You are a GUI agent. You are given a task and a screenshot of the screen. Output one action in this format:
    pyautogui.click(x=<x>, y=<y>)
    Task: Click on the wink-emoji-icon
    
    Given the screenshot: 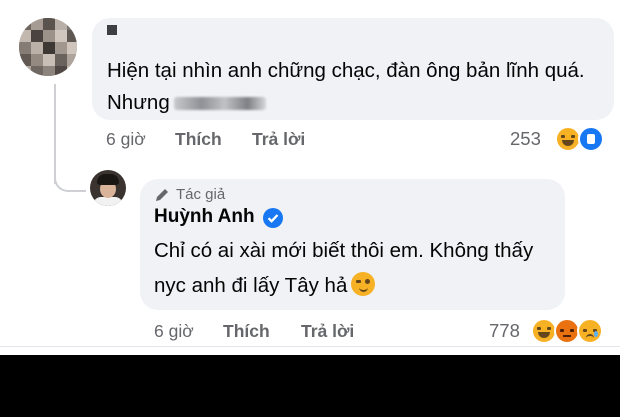 What is the action you would take?
    pyautogui.click(x=363, y=284)
    